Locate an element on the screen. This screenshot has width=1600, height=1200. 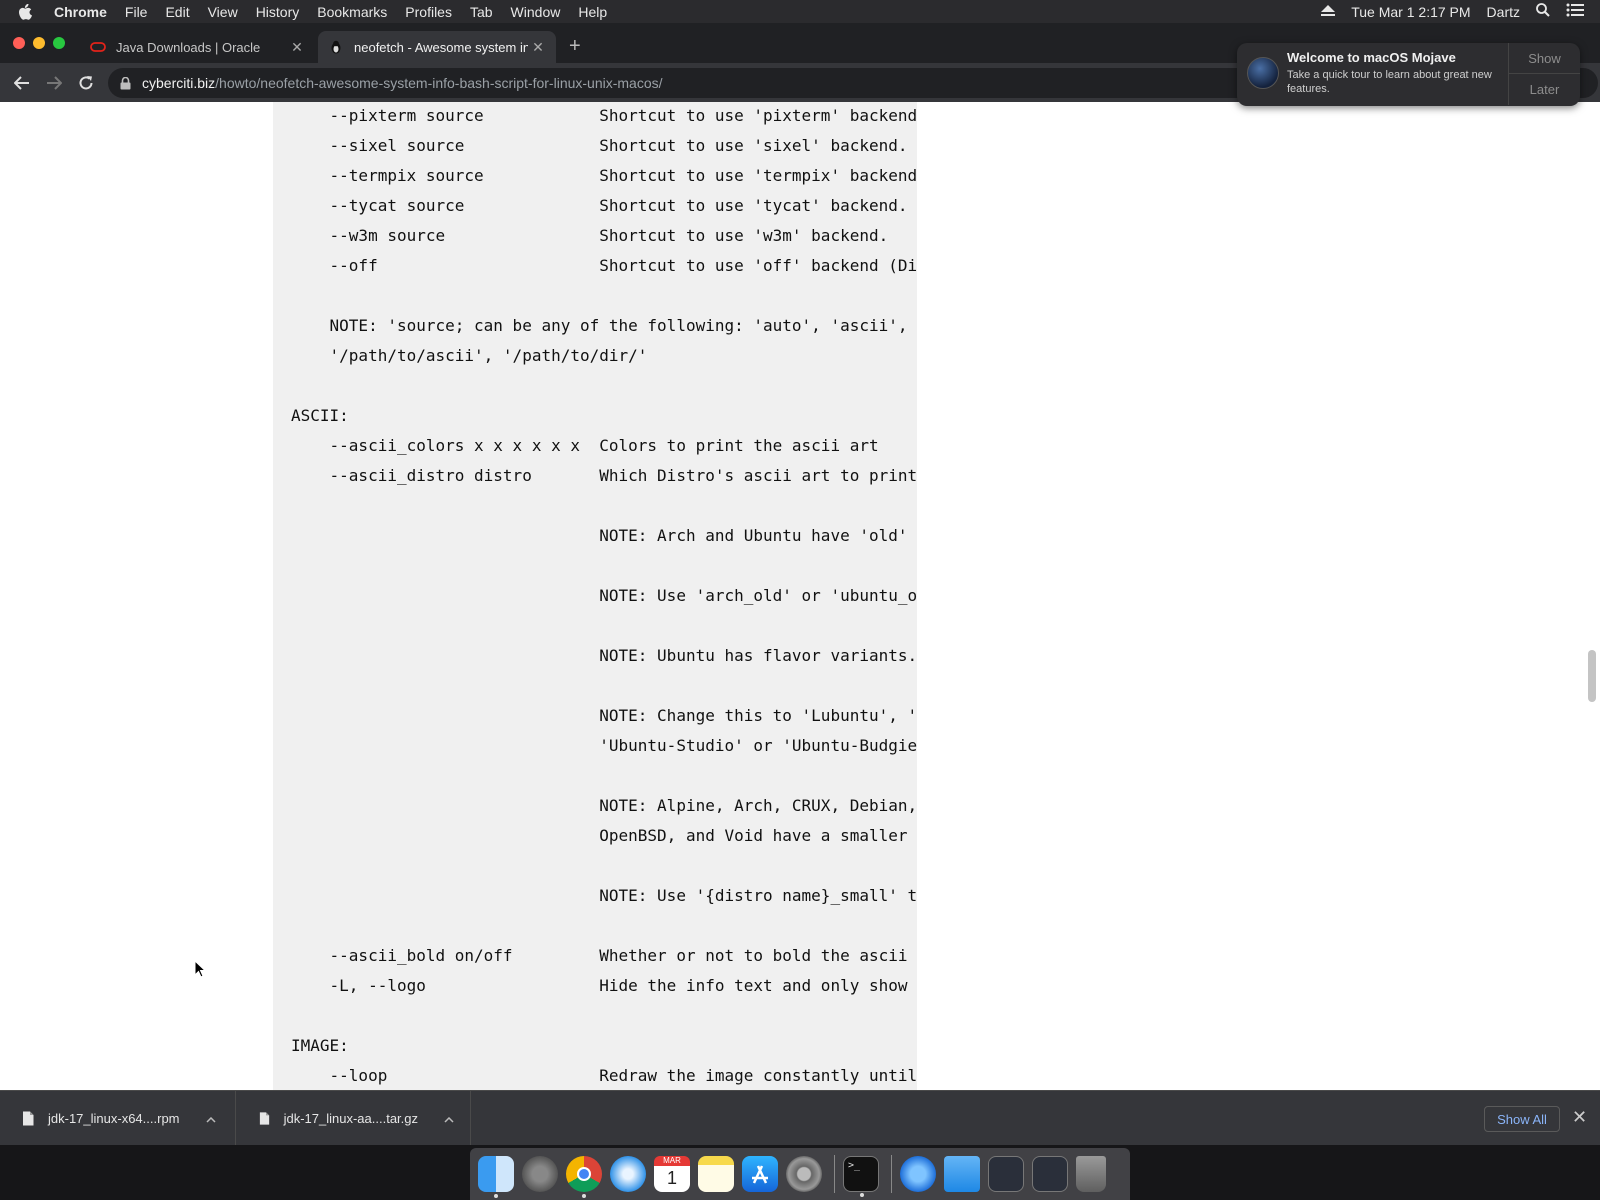
reload-icon is located at coordinates (86, 83).